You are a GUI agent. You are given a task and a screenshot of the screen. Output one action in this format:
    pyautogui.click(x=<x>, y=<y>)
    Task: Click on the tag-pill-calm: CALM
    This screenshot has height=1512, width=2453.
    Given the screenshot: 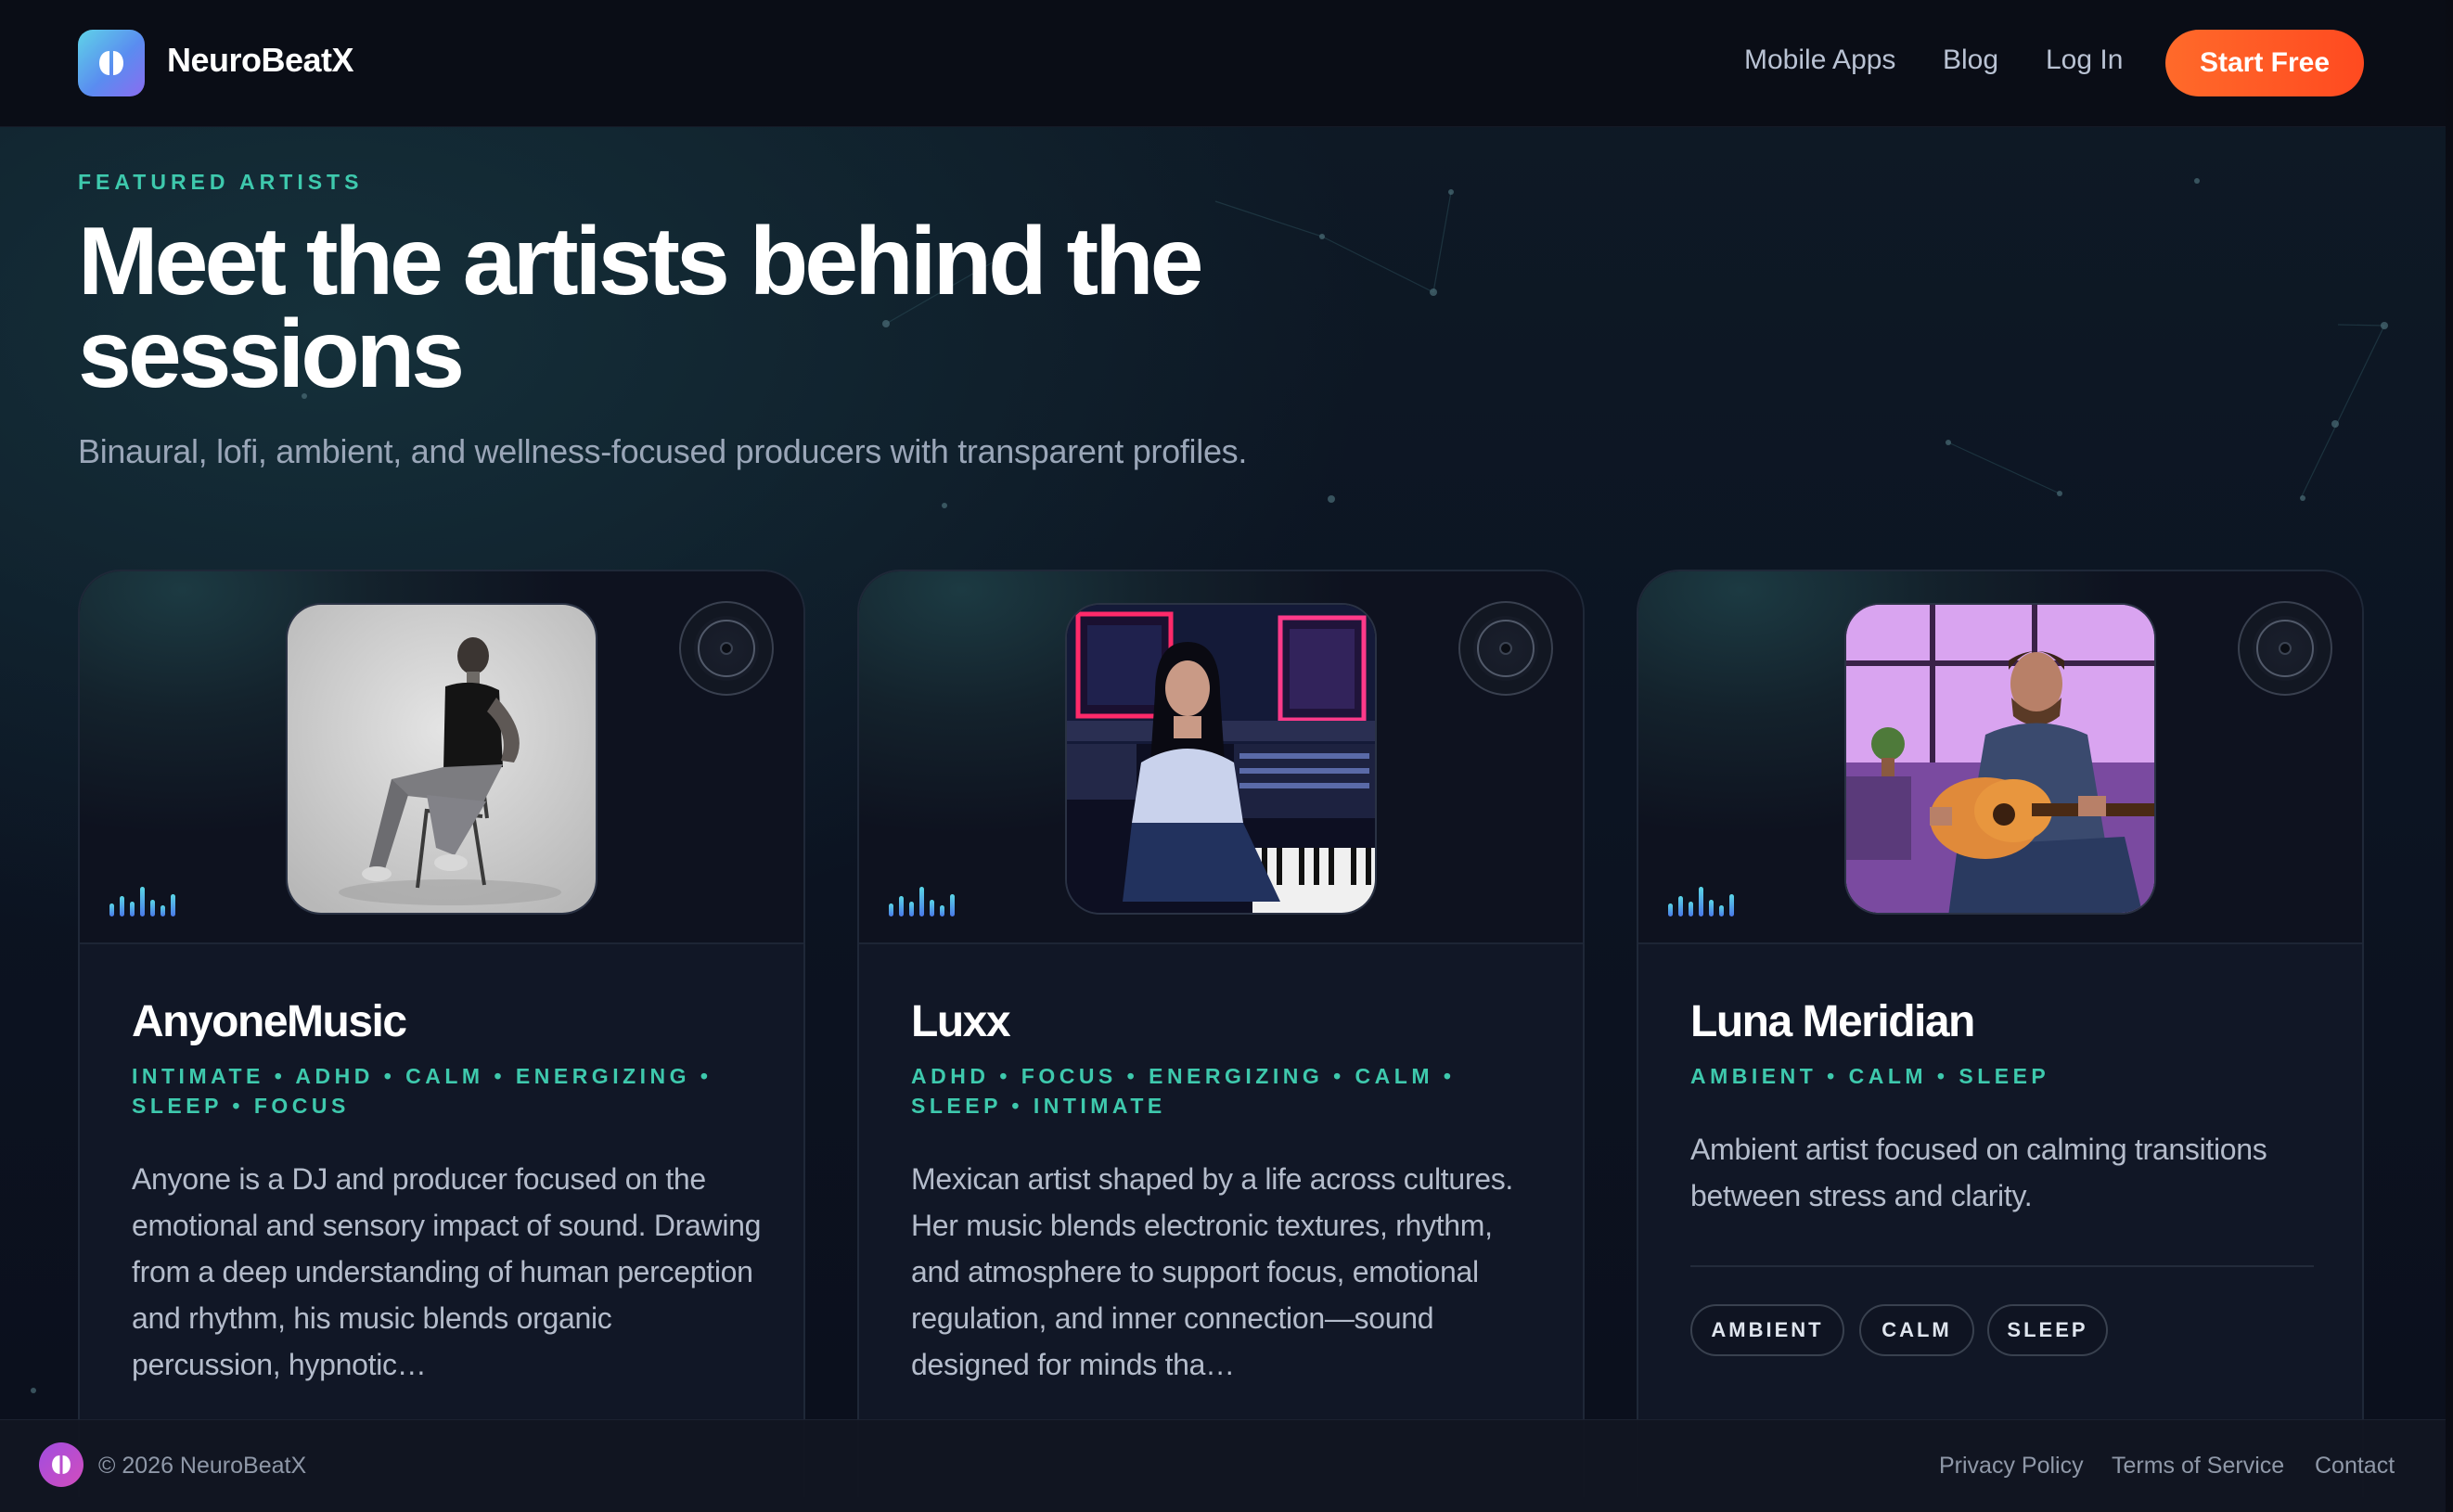 What is the action you would take?
    pyautogui.click(x=1916, y=1330)
    